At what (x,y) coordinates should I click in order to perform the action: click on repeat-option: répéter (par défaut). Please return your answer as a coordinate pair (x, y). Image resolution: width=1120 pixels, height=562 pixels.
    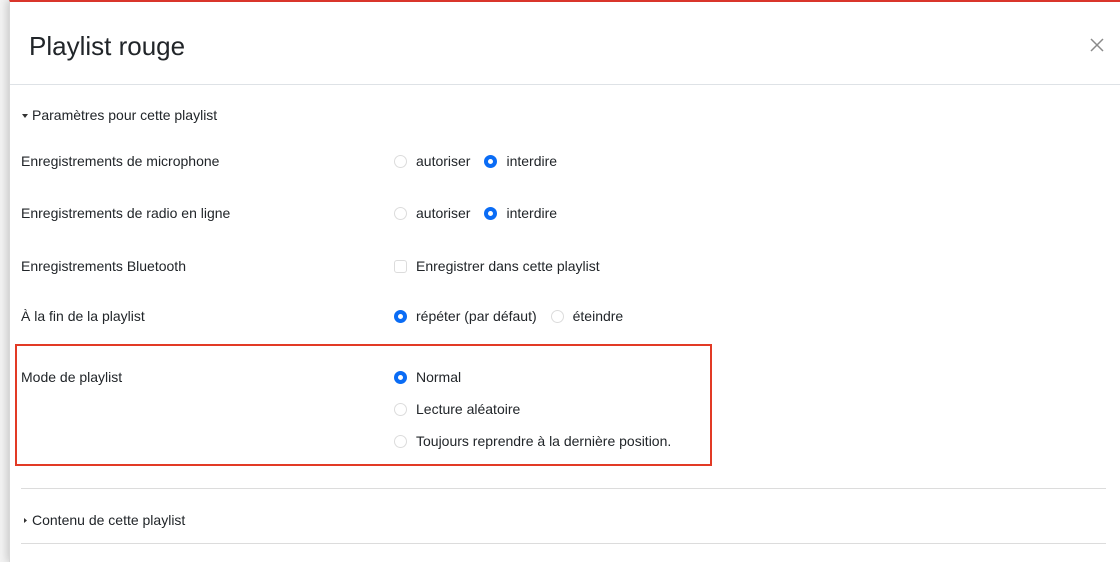
    Looking at the image, I should click on (465, 316).